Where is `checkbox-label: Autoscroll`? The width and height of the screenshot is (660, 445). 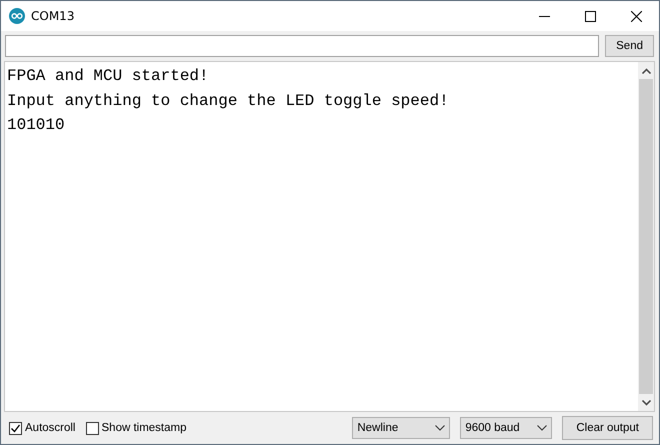 checkbox-label: Autoscroll is located at coordinates (50, 428).